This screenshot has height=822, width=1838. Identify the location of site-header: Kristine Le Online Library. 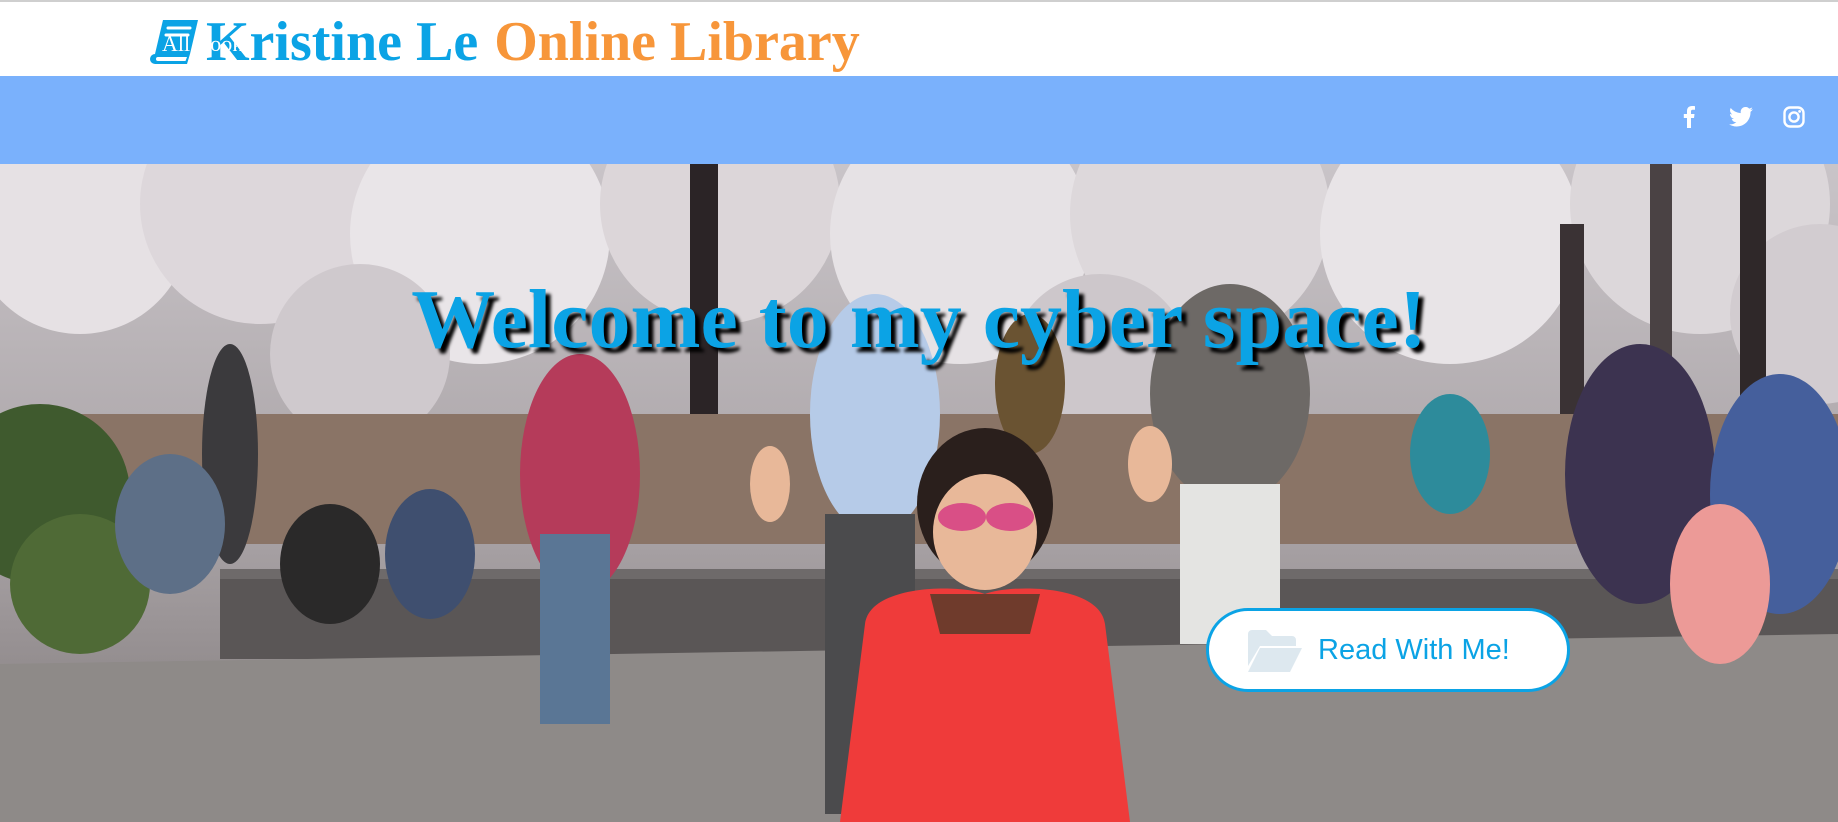
(919, 39).